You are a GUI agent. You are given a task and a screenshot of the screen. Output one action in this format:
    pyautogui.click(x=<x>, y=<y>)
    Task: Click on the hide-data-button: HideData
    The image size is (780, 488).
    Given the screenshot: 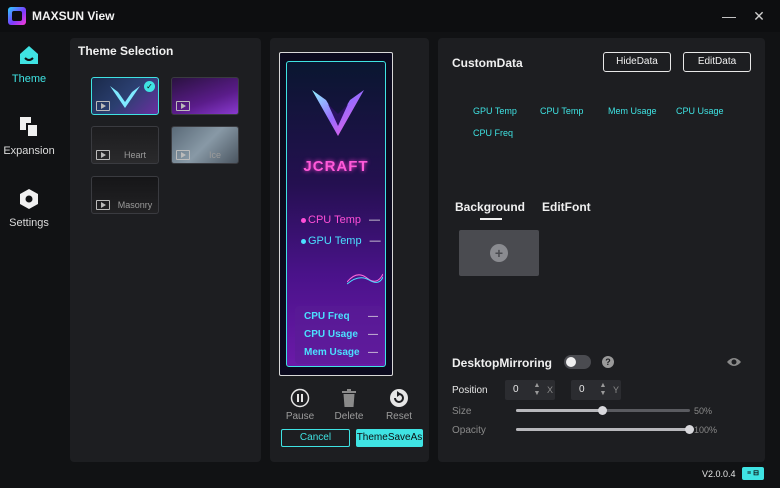 What is the action you would take?
    pyautogui.click(x=637, y=62)
    